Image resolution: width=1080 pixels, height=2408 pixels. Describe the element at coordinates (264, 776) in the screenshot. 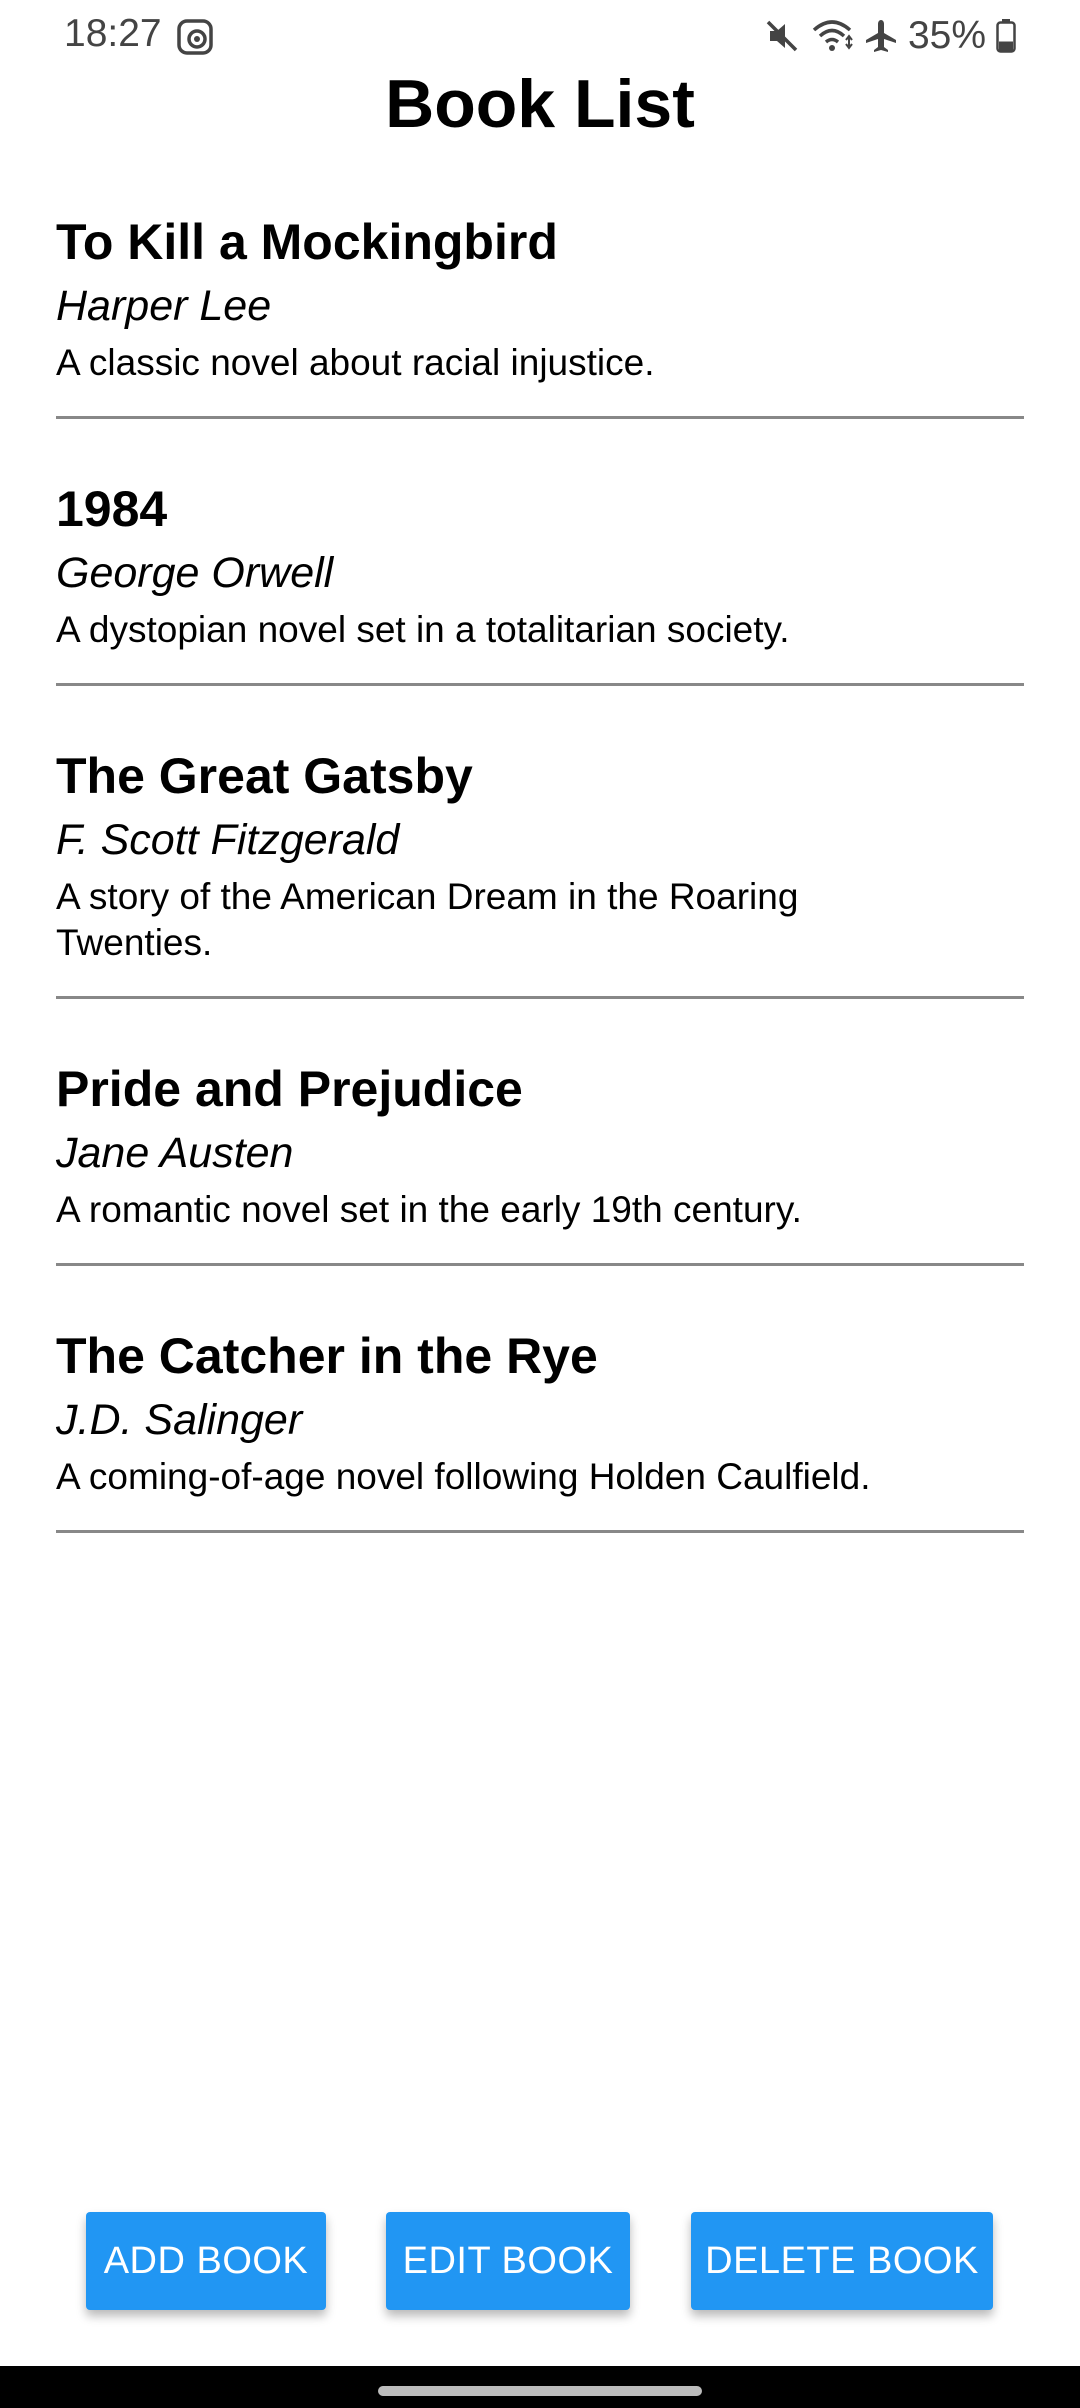

I see `book-title: The Great Gatsby` at that location.